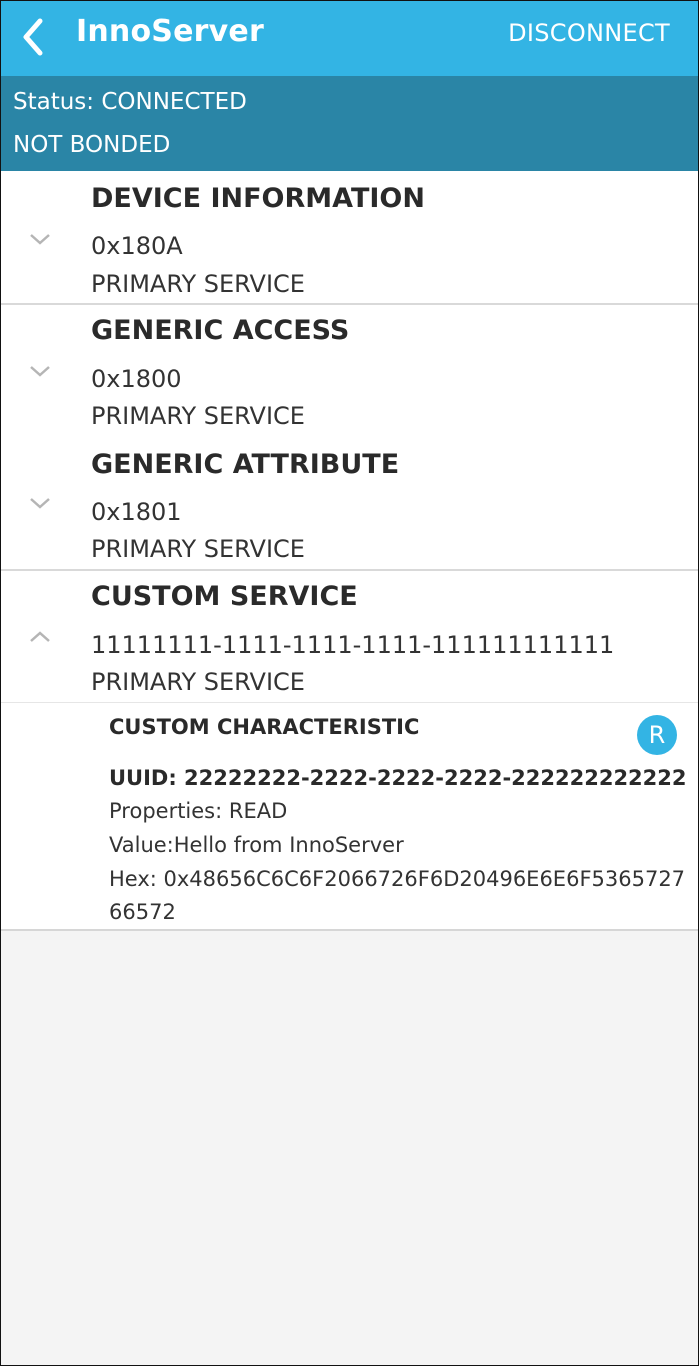  What do you see at coordinates (258, 198) in the screenshot?
I see `service-name: DEVICE INFORMATION` at bounding box center [258, 198].